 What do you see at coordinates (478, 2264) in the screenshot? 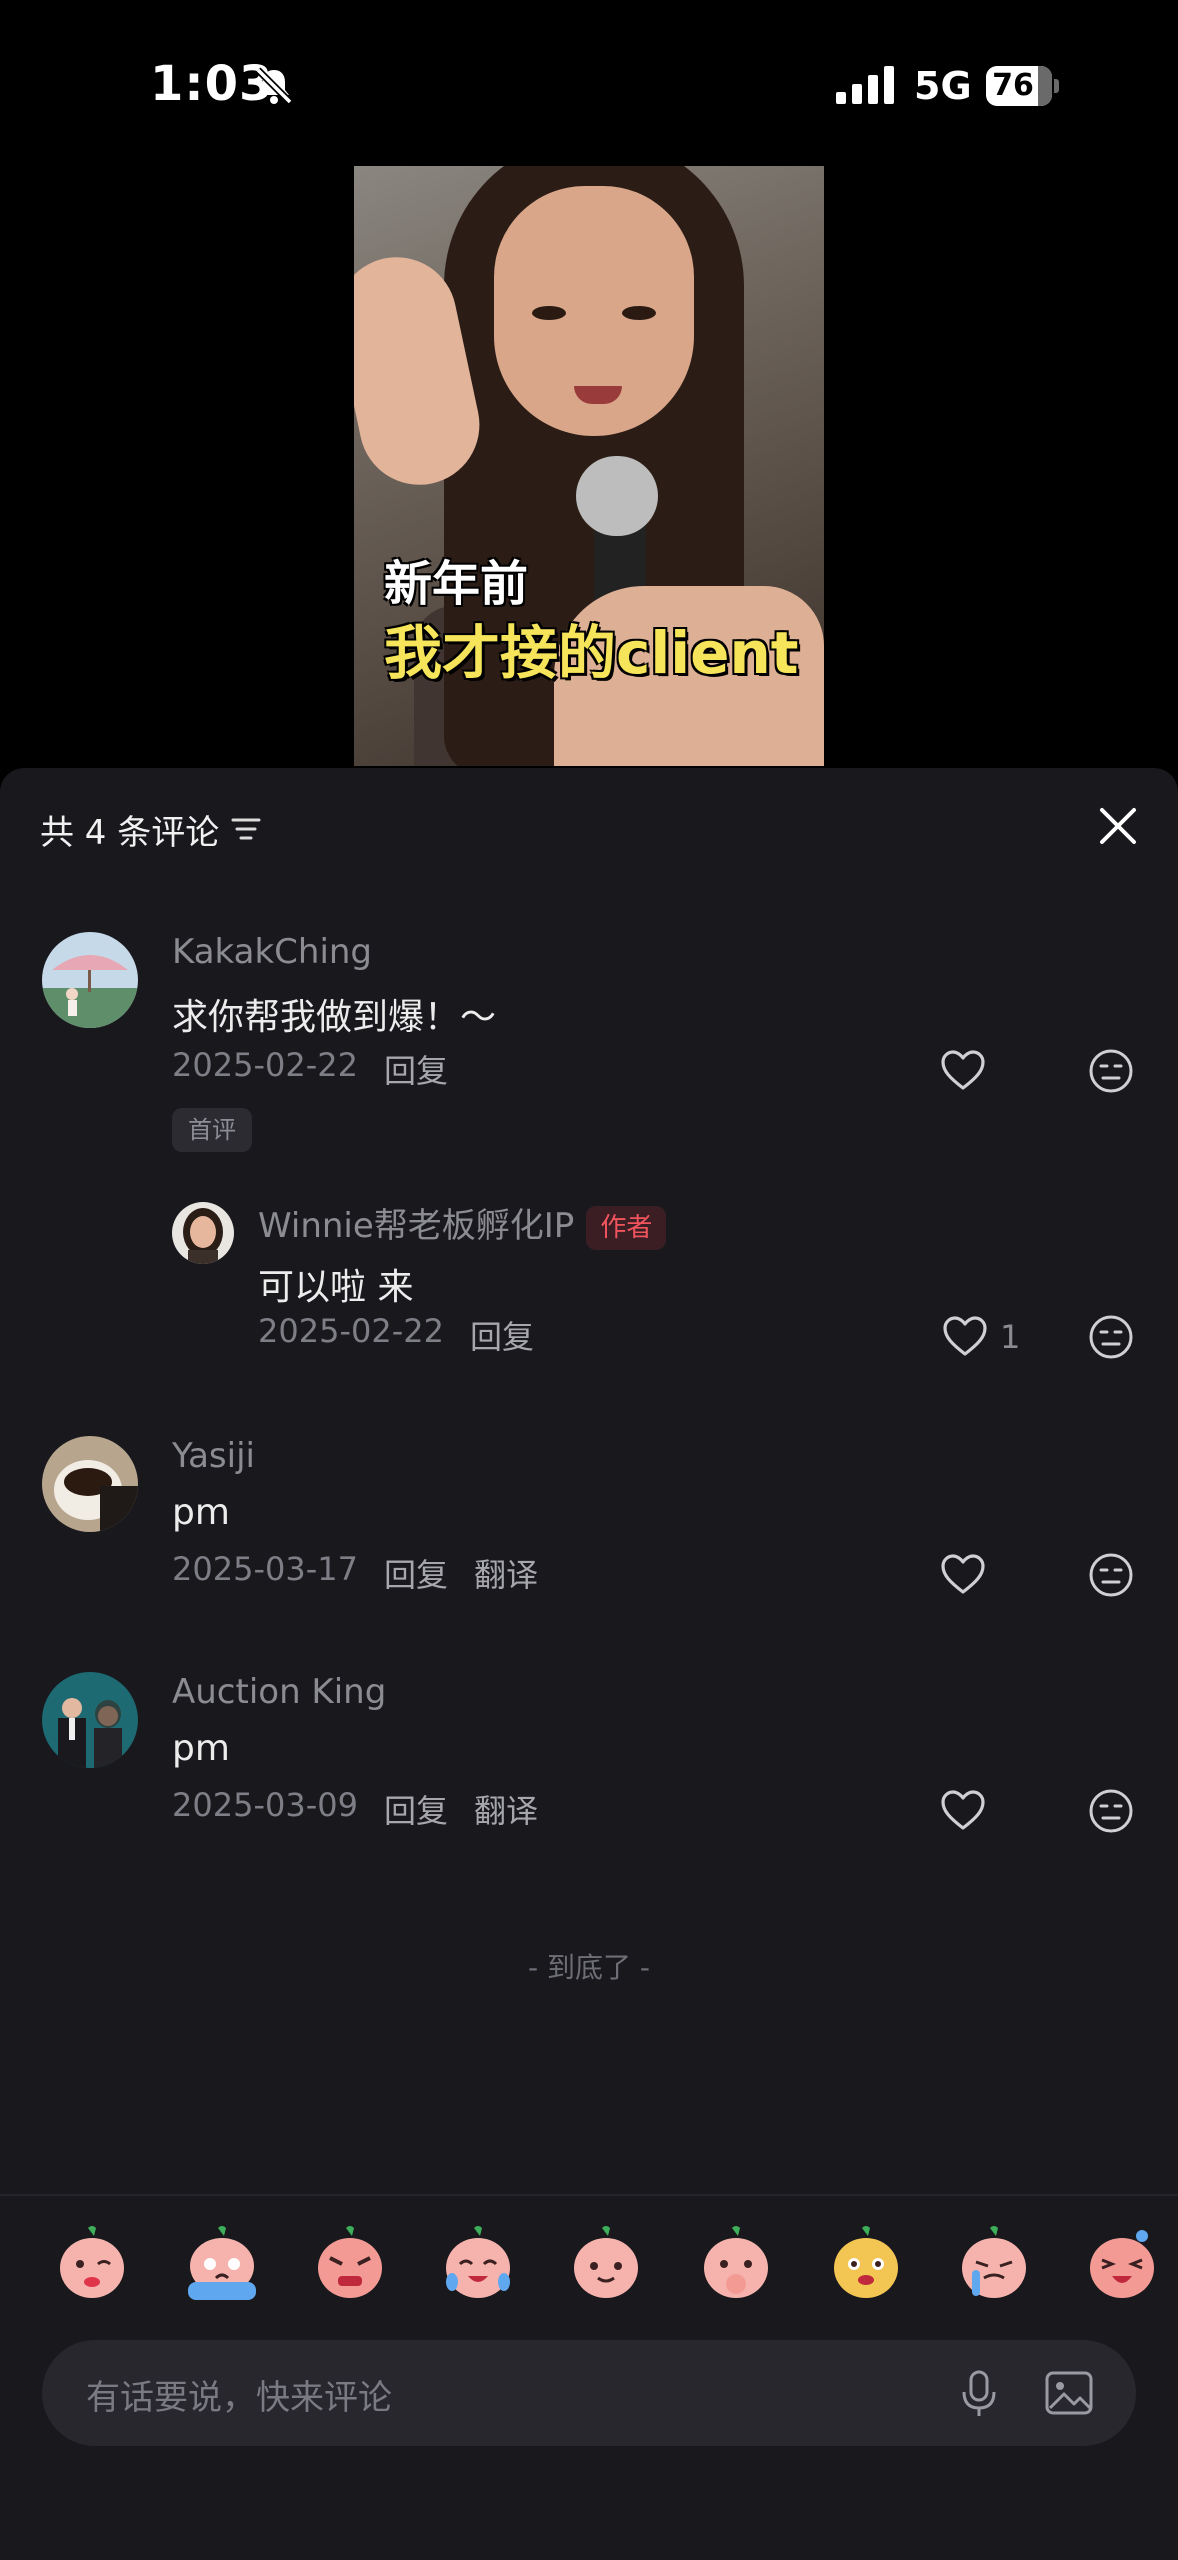
I see `tears-emoji-icon` at bounding box center [478, 2264].